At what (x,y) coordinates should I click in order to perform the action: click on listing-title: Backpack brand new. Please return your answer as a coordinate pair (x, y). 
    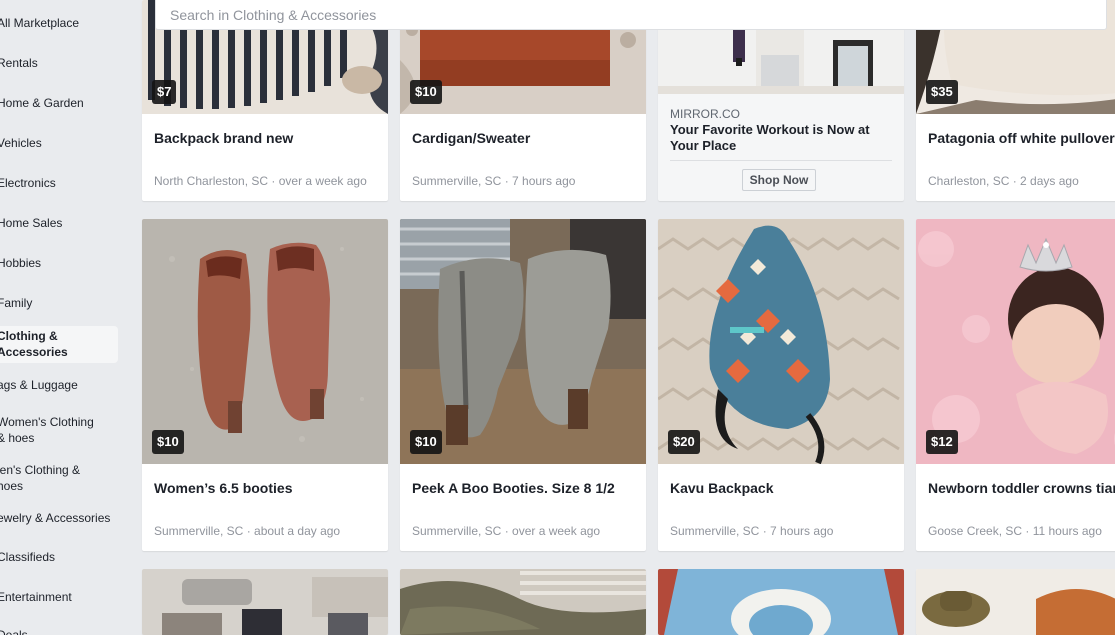
    Looking at the image, I should click on (271, 138).